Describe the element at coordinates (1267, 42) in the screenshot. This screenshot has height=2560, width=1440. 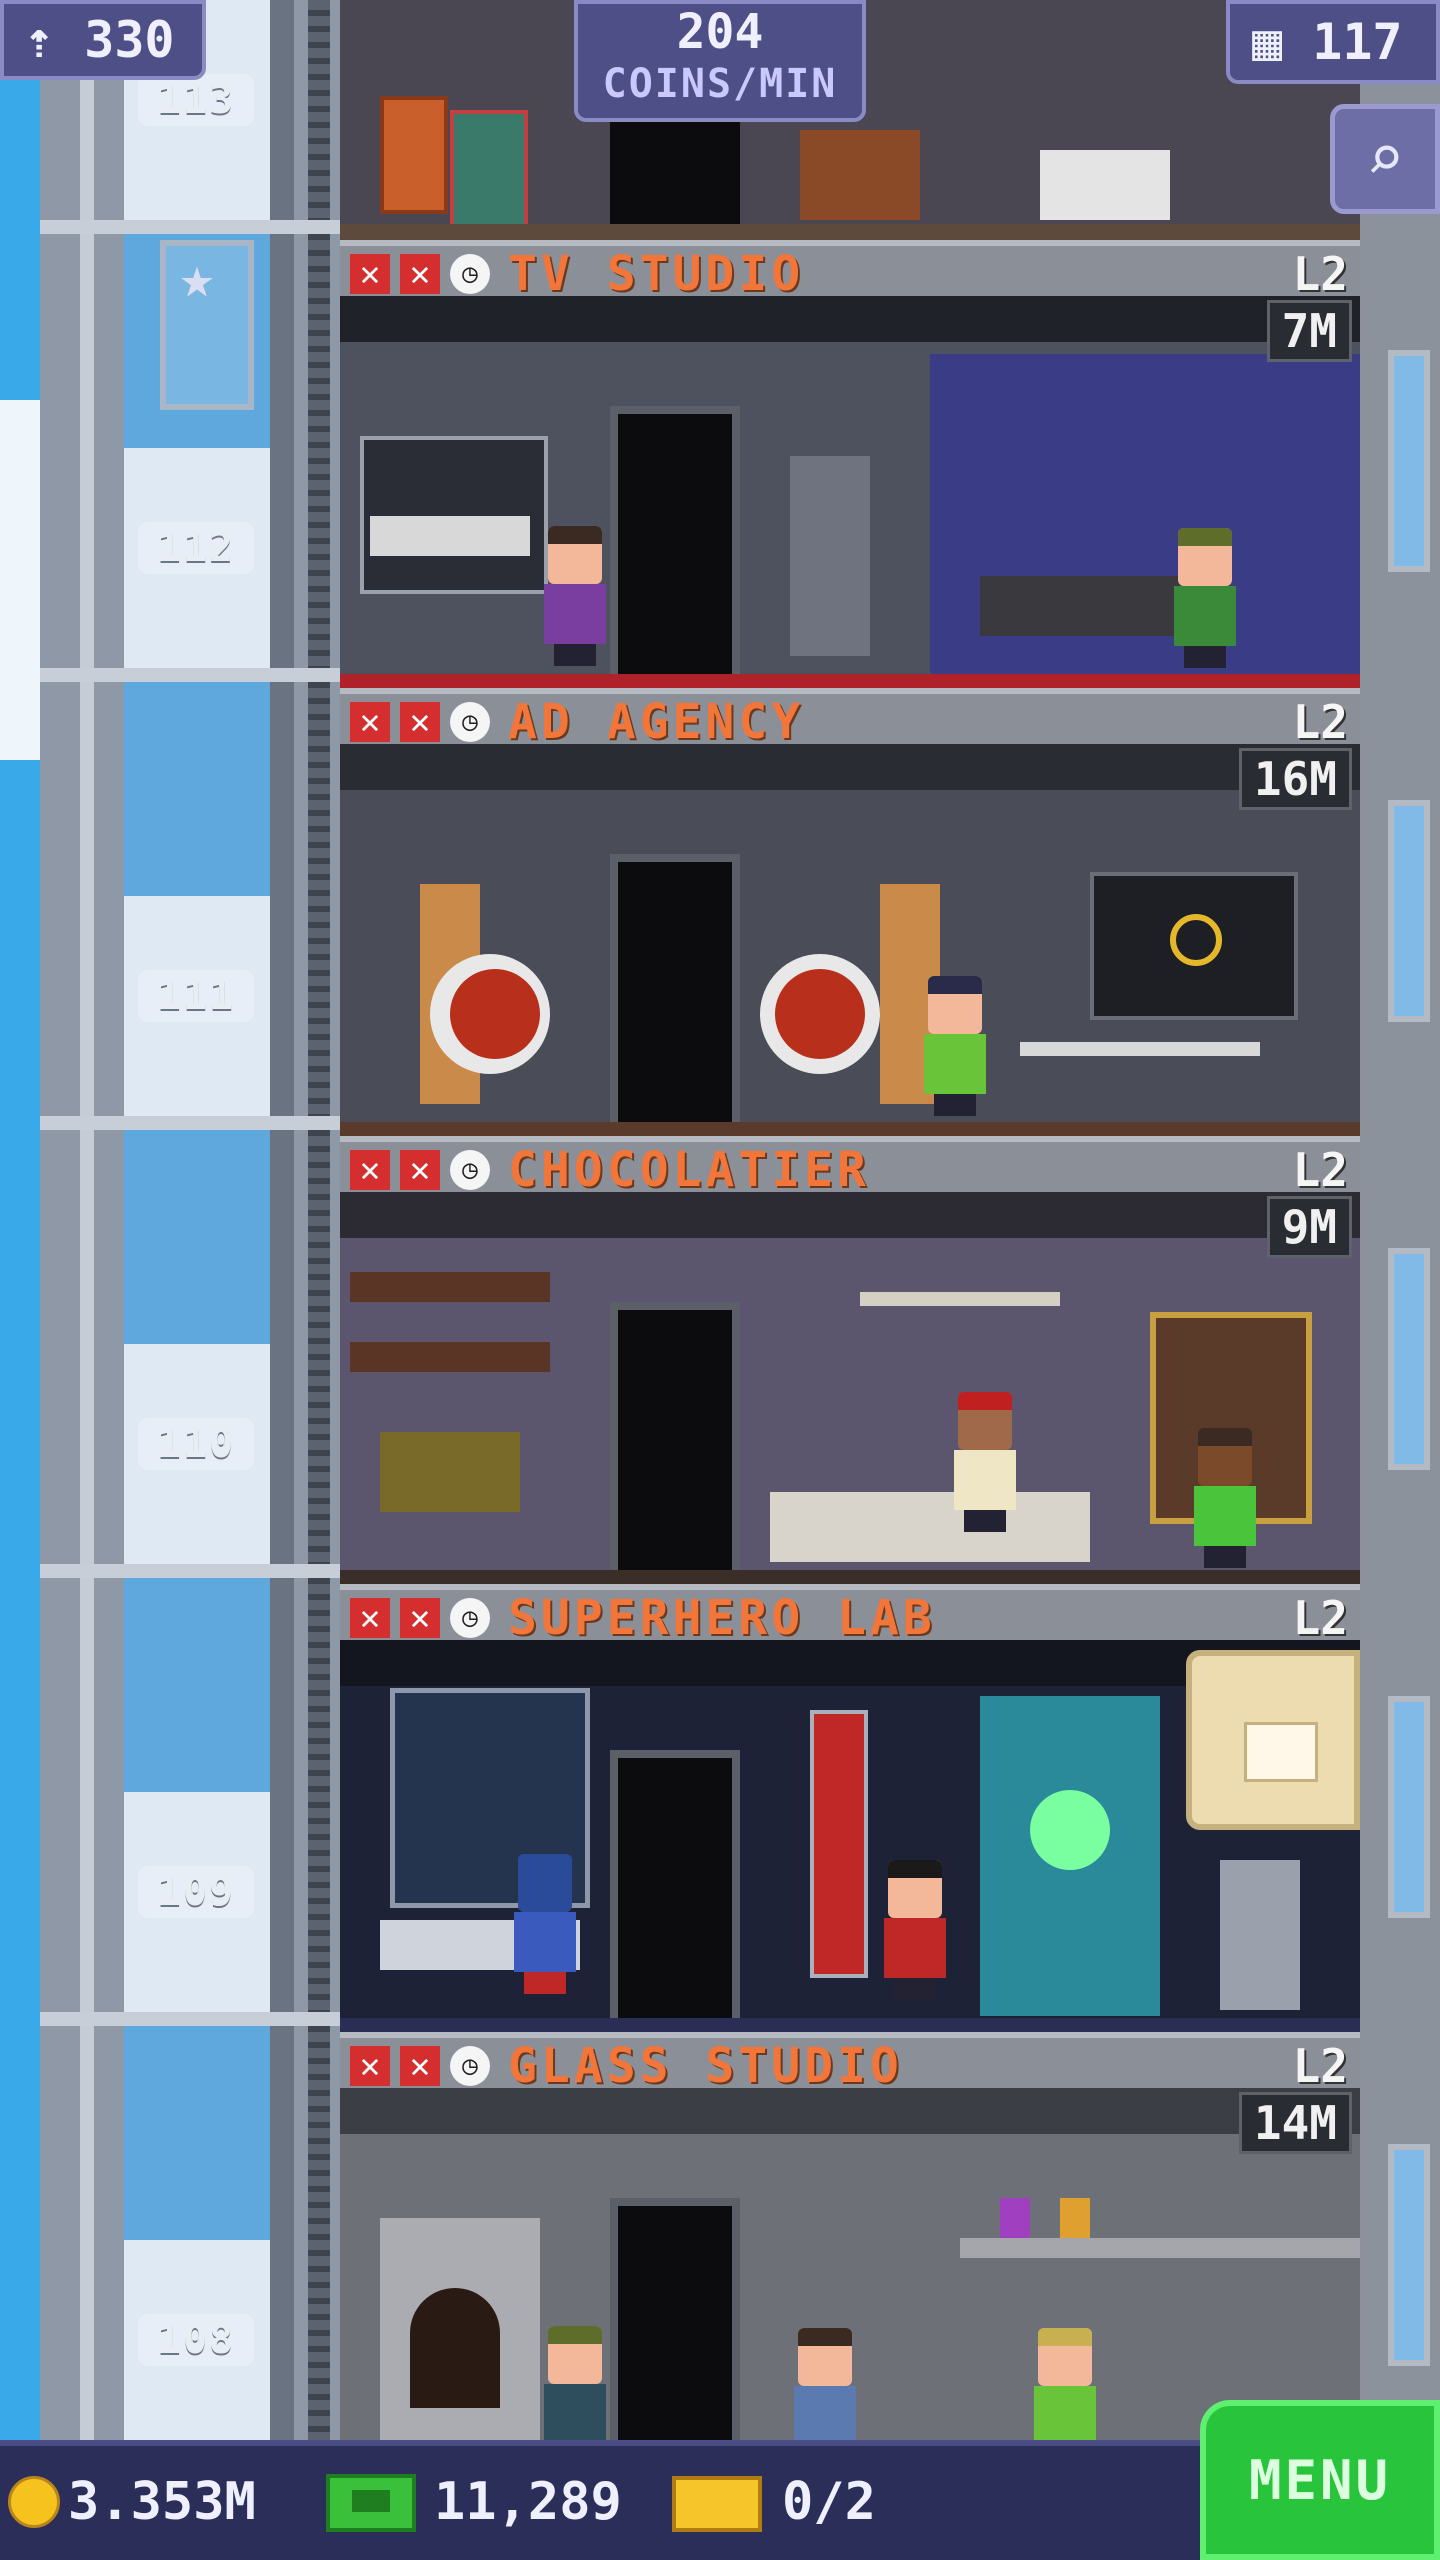
I see `building-icon: ▦` at that location.